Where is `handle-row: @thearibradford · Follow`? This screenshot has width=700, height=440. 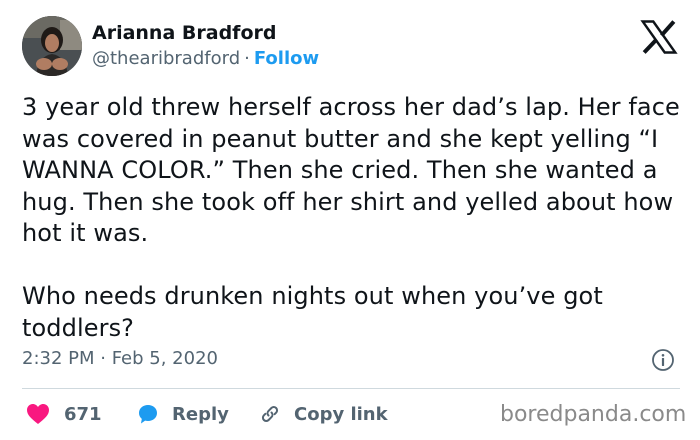 handle-row: @thearibradford · Follow is located at coordinates (205, 59).